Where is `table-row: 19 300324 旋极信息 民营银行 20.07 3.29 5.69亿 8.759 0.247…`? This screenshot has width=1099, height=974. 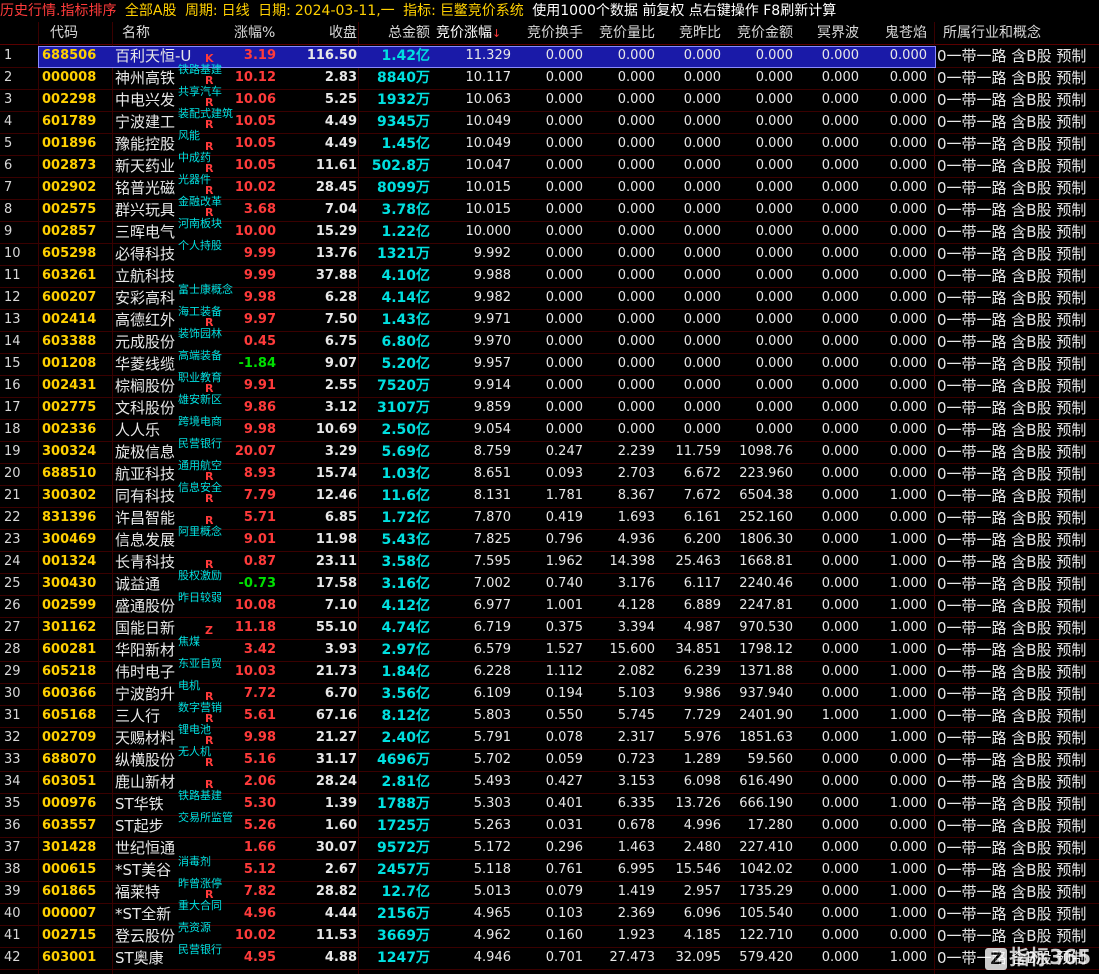
table-row: 19 300324 旋极信息 民营银行 20.07 3.29 5.69亿 8.759 0.247… is located at coordinates (549, 450).